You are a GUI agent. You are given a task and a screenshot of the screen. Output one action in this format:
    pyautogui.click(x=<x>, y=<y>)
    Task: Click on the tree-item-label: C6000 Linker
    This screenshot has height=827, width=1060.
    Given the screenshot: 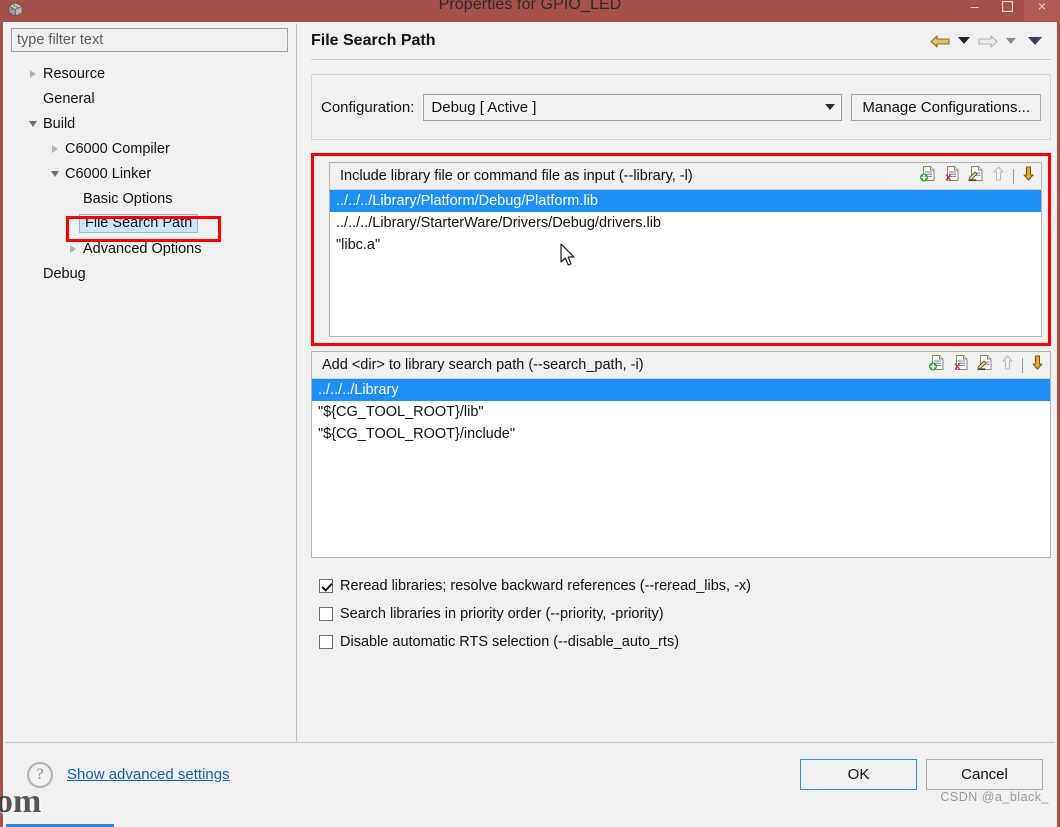 What is the action you would take?
    pyautogui.click(x=108, y=173)
    